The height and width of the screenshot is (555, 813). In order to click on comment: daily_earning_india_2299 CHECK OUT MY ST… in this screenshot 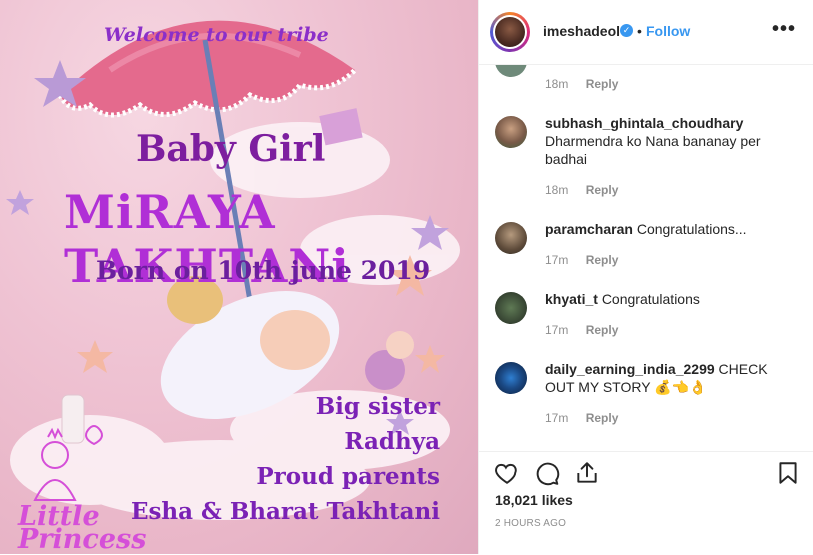, I will do `click(665, 378)`.